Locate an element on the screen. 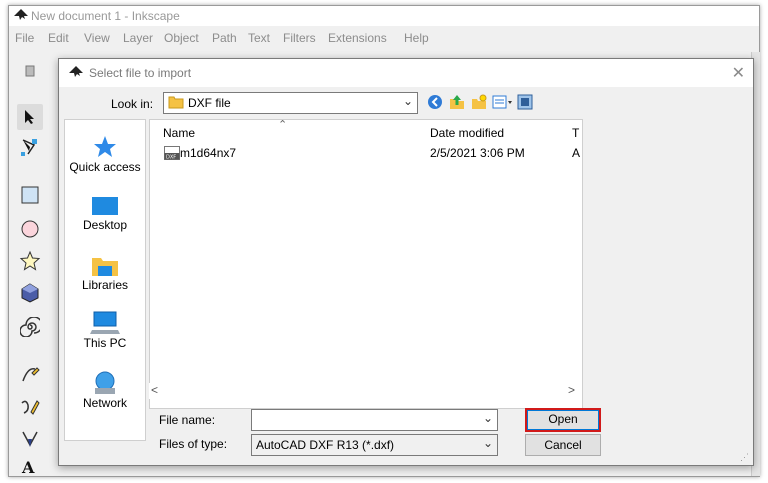 This screenshot has width=768, height=483. rectangle-tool-icon is located at coordinates (30, 195).